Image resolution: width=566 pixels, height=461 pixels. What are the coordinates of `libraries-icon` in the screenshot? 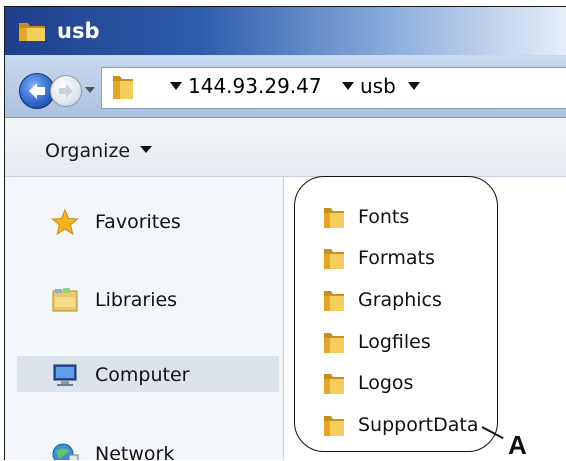 It's located at (65, 300).